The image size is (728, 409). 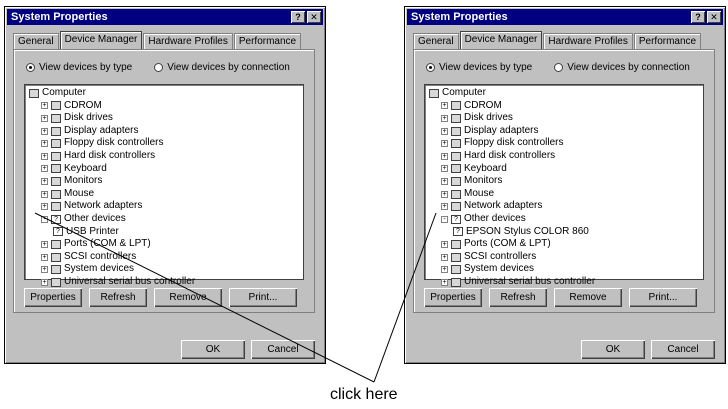 What do you see at coordinates (164, 232) in the screenshot?
I see `tree-item: ? USB Printer` at bounding box center [164, 232].